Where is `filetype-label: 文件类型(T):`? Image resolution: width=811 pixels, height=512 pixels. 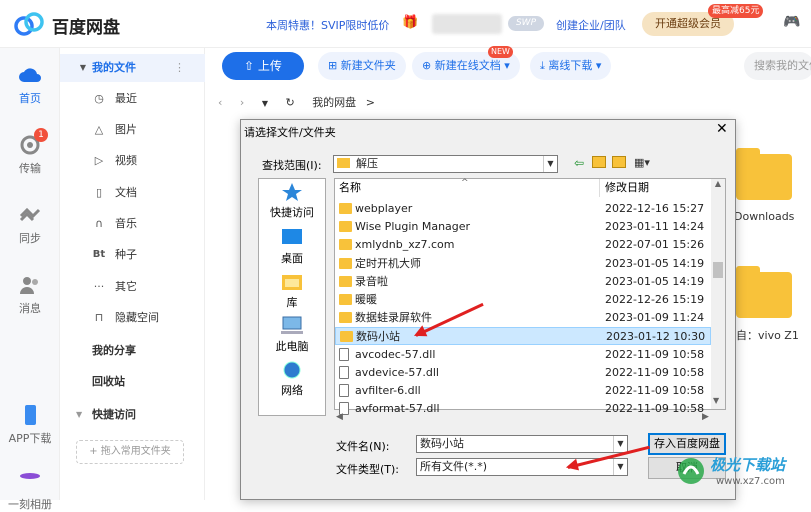
filetype-label: 文件类型(T): is located at coordinates (368, 469).